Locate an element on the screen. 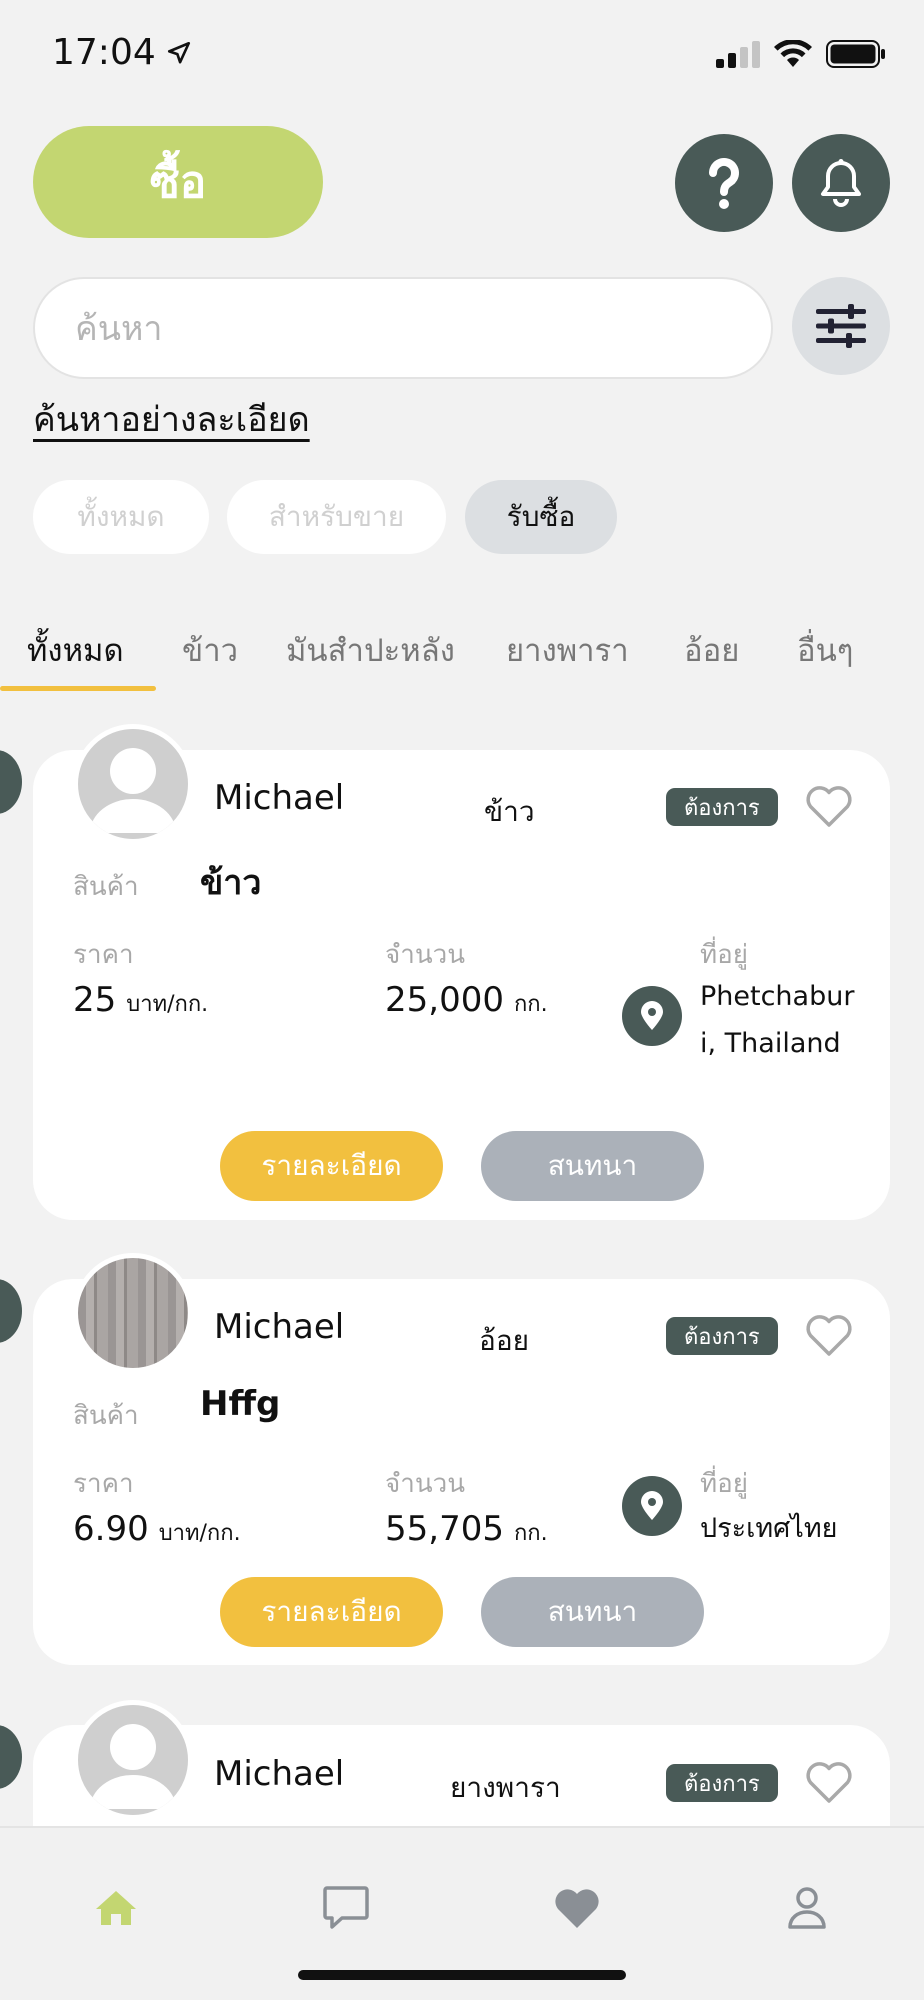  nav-profile is located at coordinates (807, 1908).